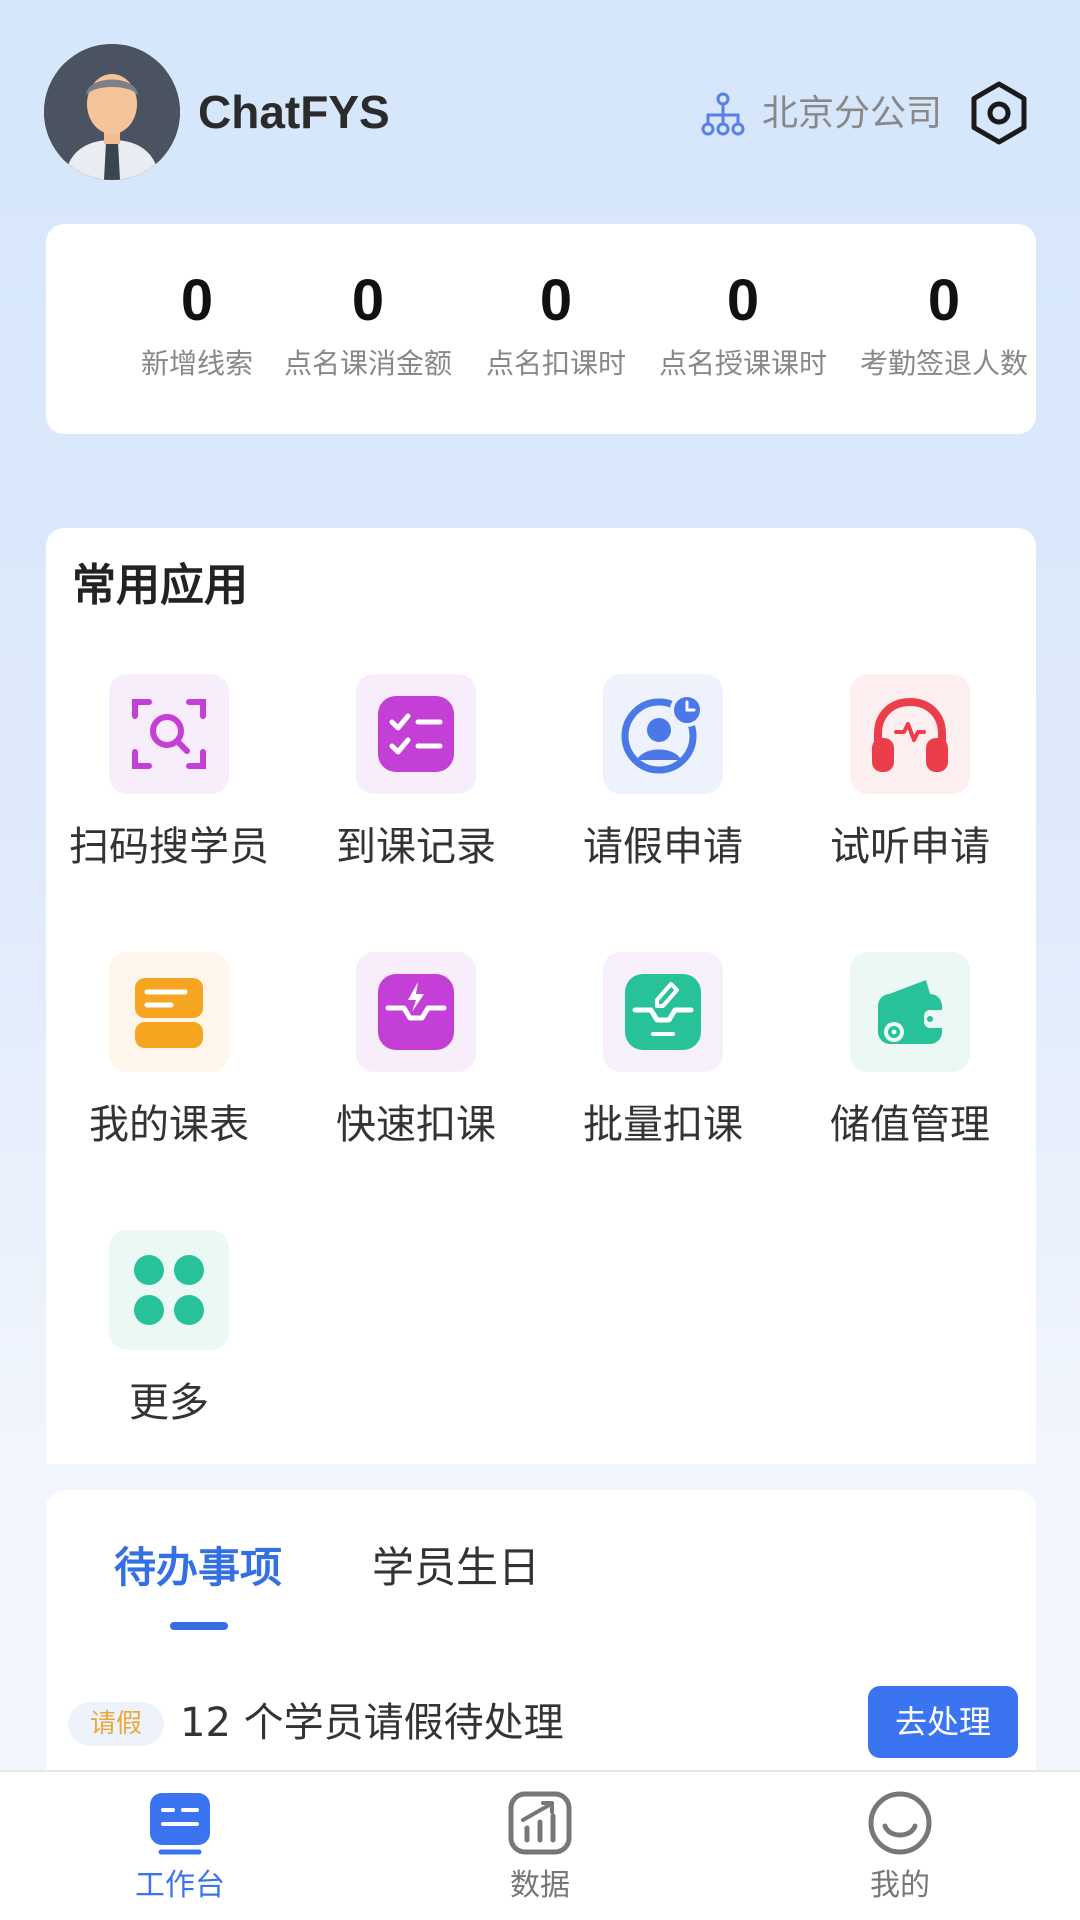 This screenshot has height=1920, width=1080. I want to click on stat-rollcall-amount: 0 点名课消金额, so click(368, 325).